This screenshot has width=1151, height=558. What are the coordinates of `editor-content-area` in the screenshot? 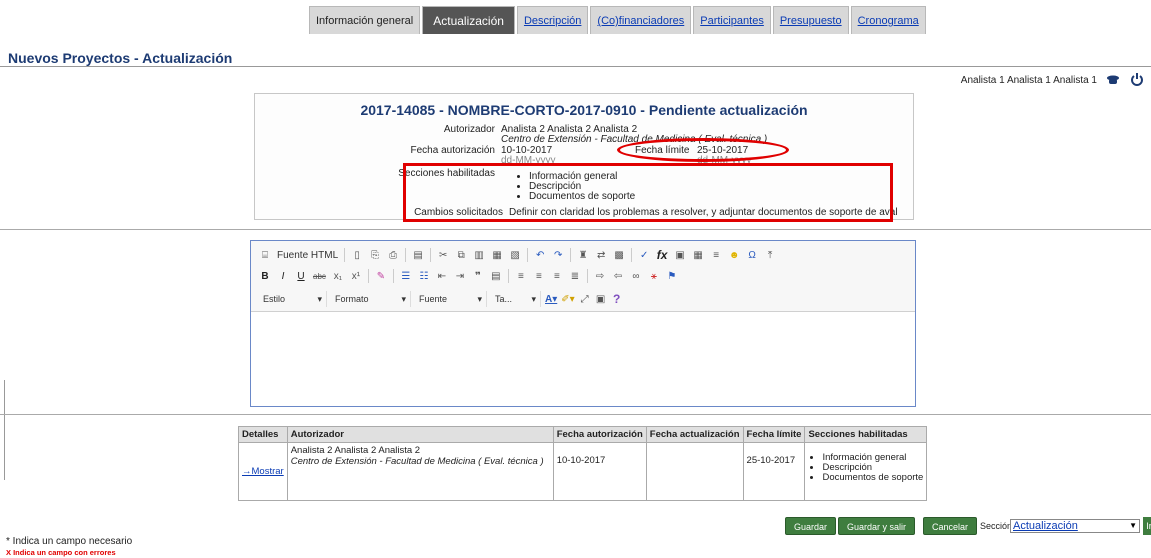 It's located at (583, 359).